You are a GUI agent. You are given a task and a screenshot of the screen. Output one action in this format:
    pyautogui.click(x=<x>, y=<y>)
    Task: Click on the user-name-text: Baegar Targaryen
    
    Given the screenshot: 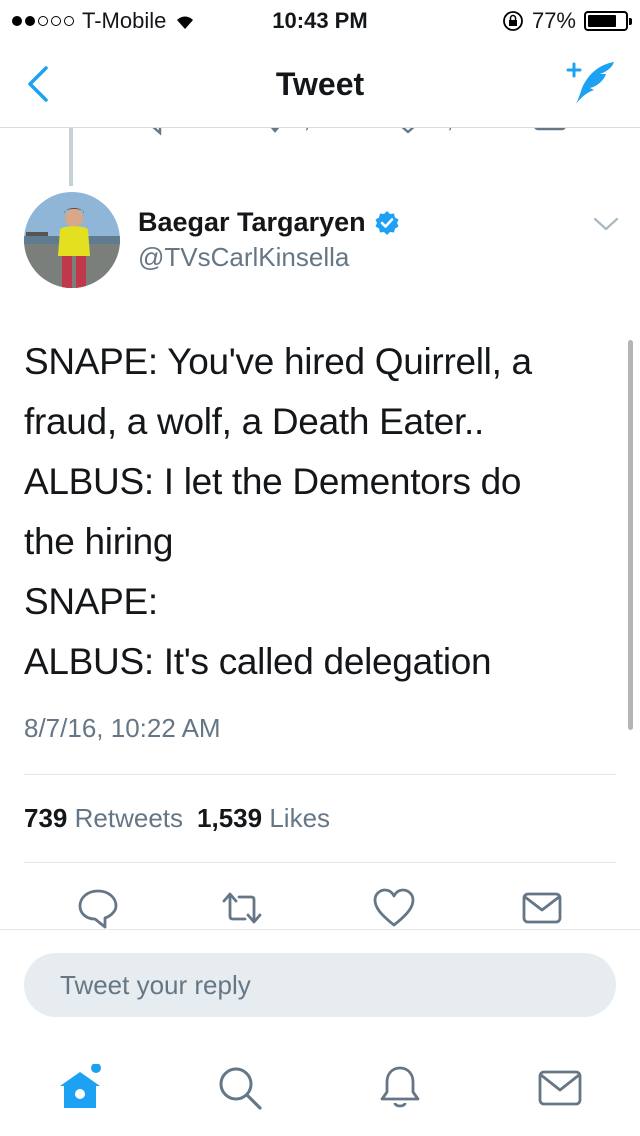 What is the action you would take?
    pyautogui.click(x=252, y=222)
    